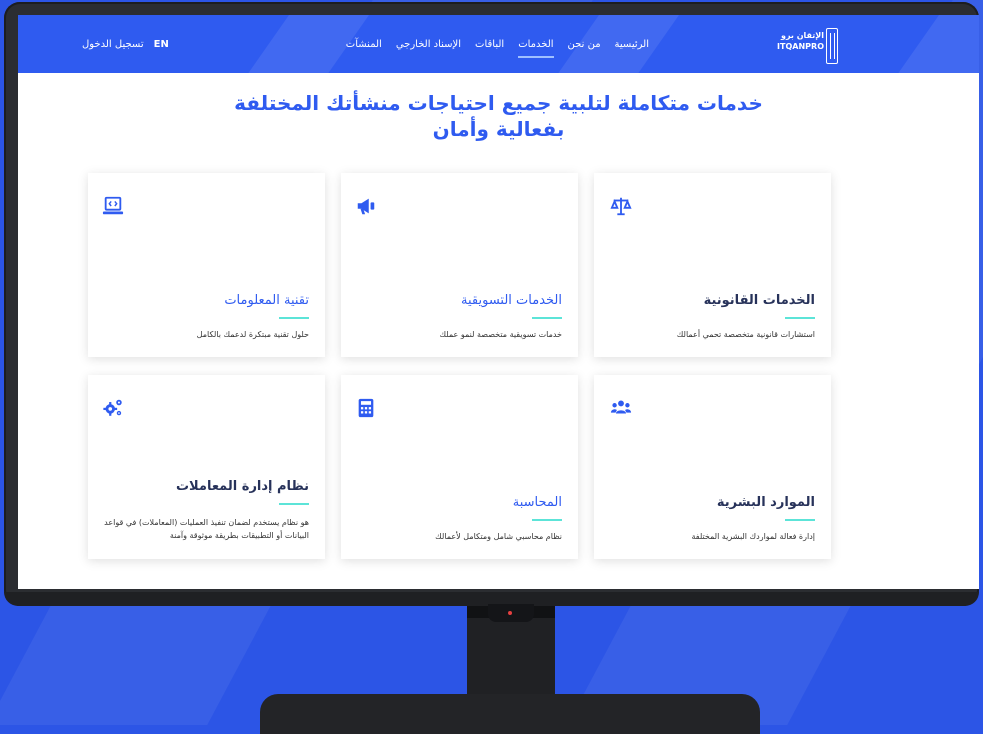  I want to click on power-led, so click(510, 613).